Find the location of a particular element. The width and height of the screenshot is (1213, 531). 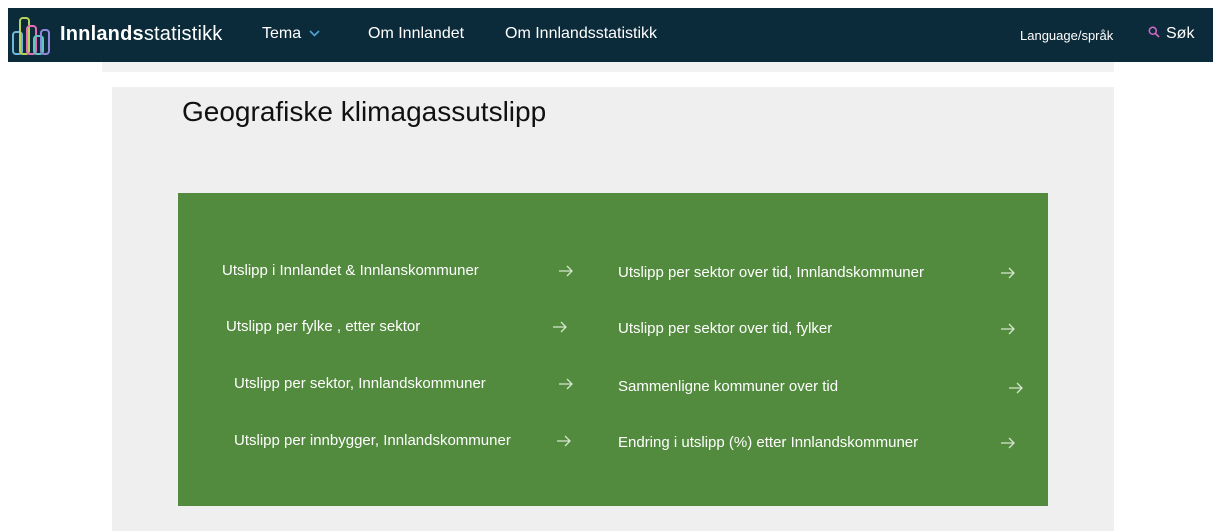

page-title: Geografiske klimagassutslipp is located at coordinates (364, 111).